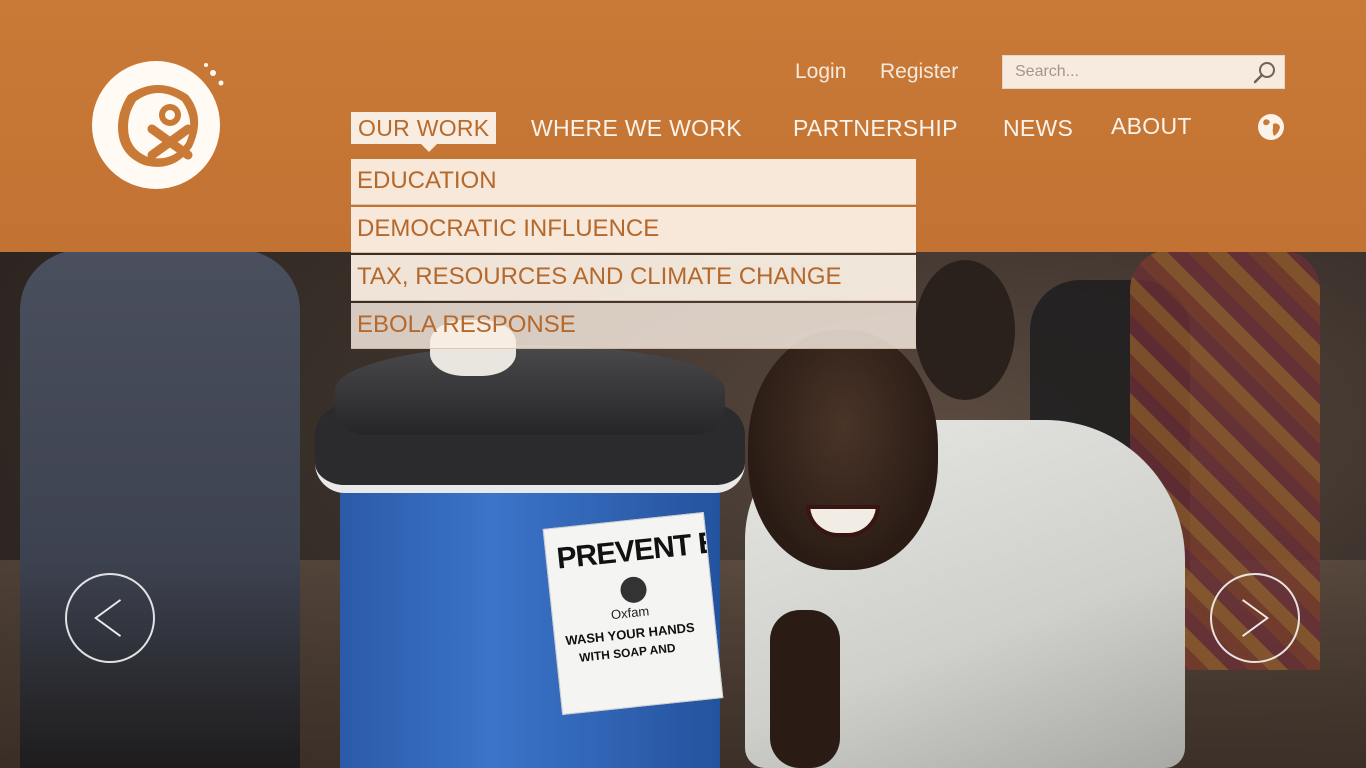  I want to click on boy-arm, so click(805, 689).